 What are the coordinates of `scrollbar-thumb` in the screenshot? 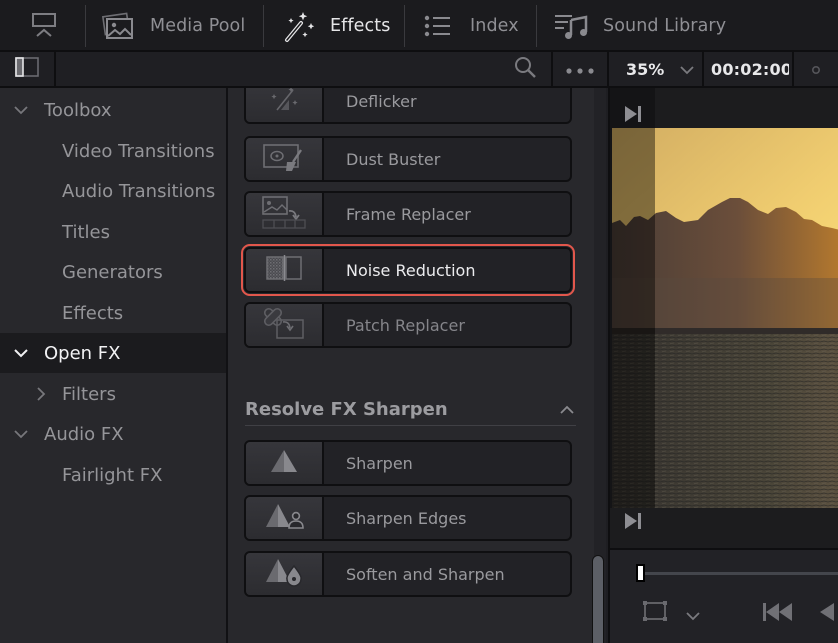 It's located at (598, 599).